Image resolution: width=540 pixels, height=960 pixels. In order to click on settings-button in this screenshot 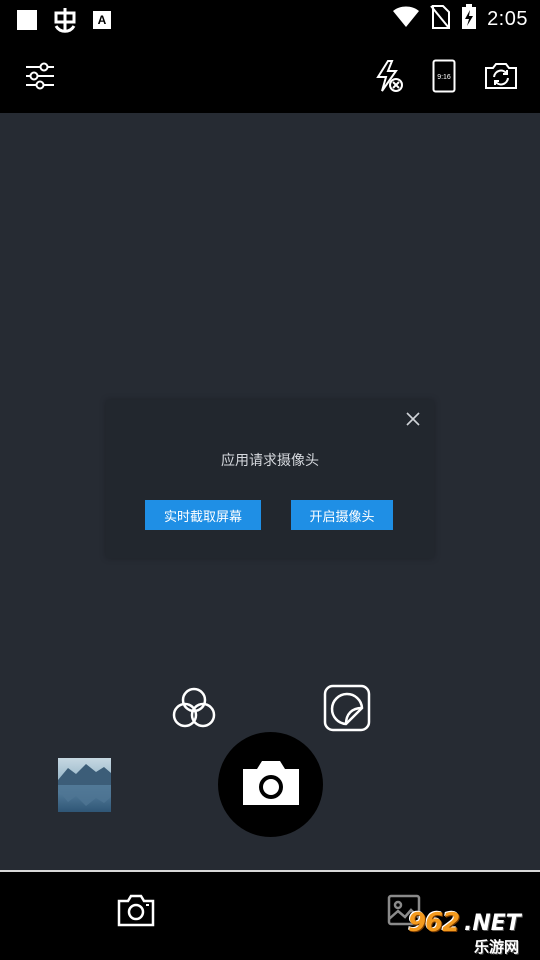, I will do `click(40, 75)`.